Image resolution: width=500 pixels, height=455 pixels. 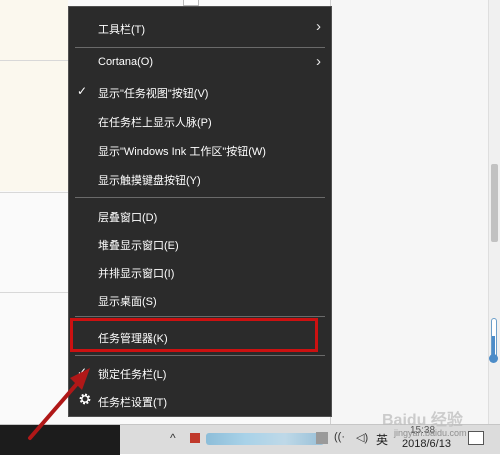 I want to click on thermometer-icon, so click(x=493, y=341).